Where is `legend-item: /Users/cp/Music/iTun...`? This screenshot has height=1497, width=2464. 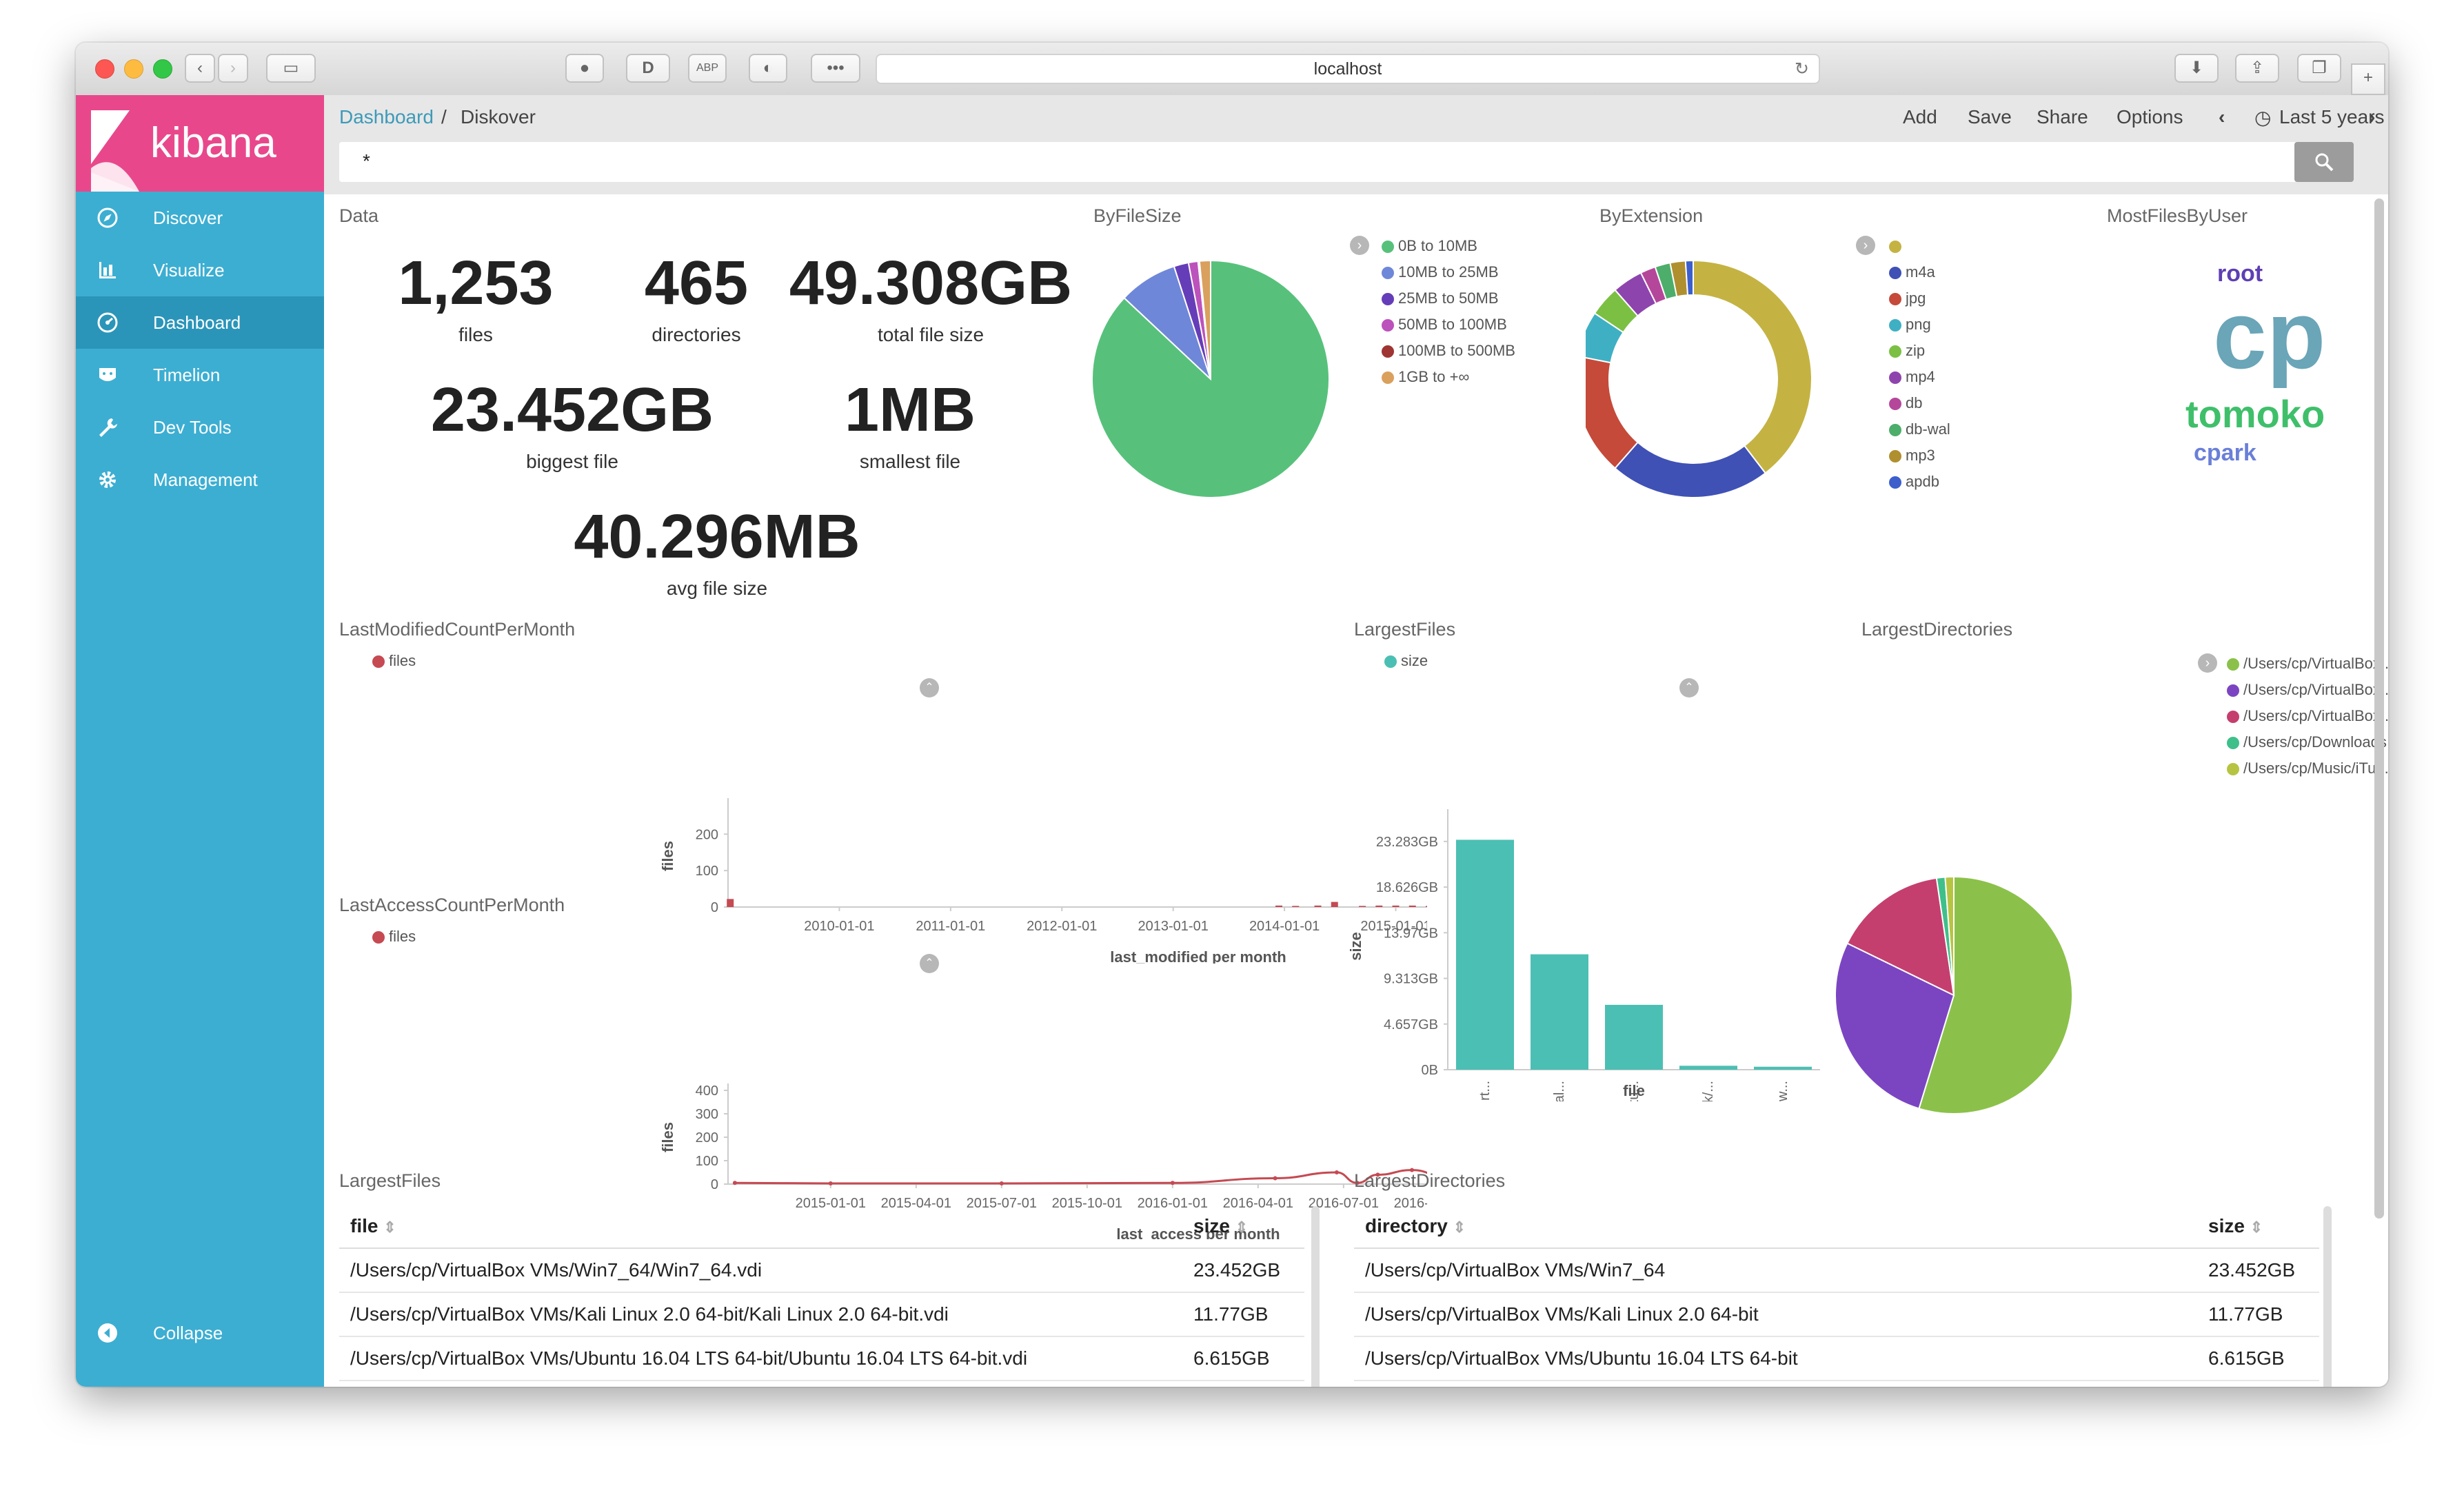 legend-item: /Users/cp/Music/iTun... is located at coordinates (2307, 768).